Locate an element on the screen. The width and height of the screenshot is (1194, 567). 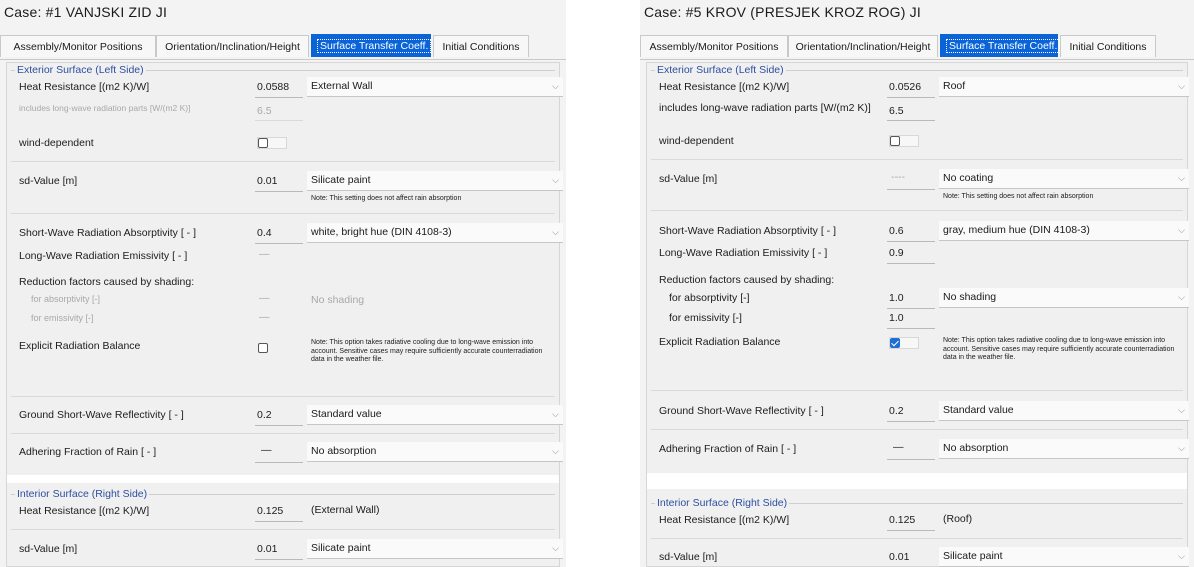
heat-resistance-select: External Wall ⌵ is located at coordinates (435, 87).